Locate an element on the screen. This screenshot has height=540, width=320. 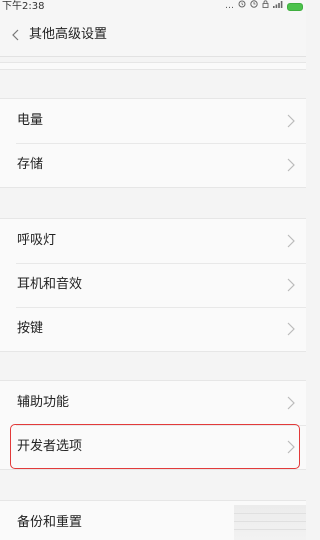
list-item-storage: 存储 is located at coordinates (153, 165).